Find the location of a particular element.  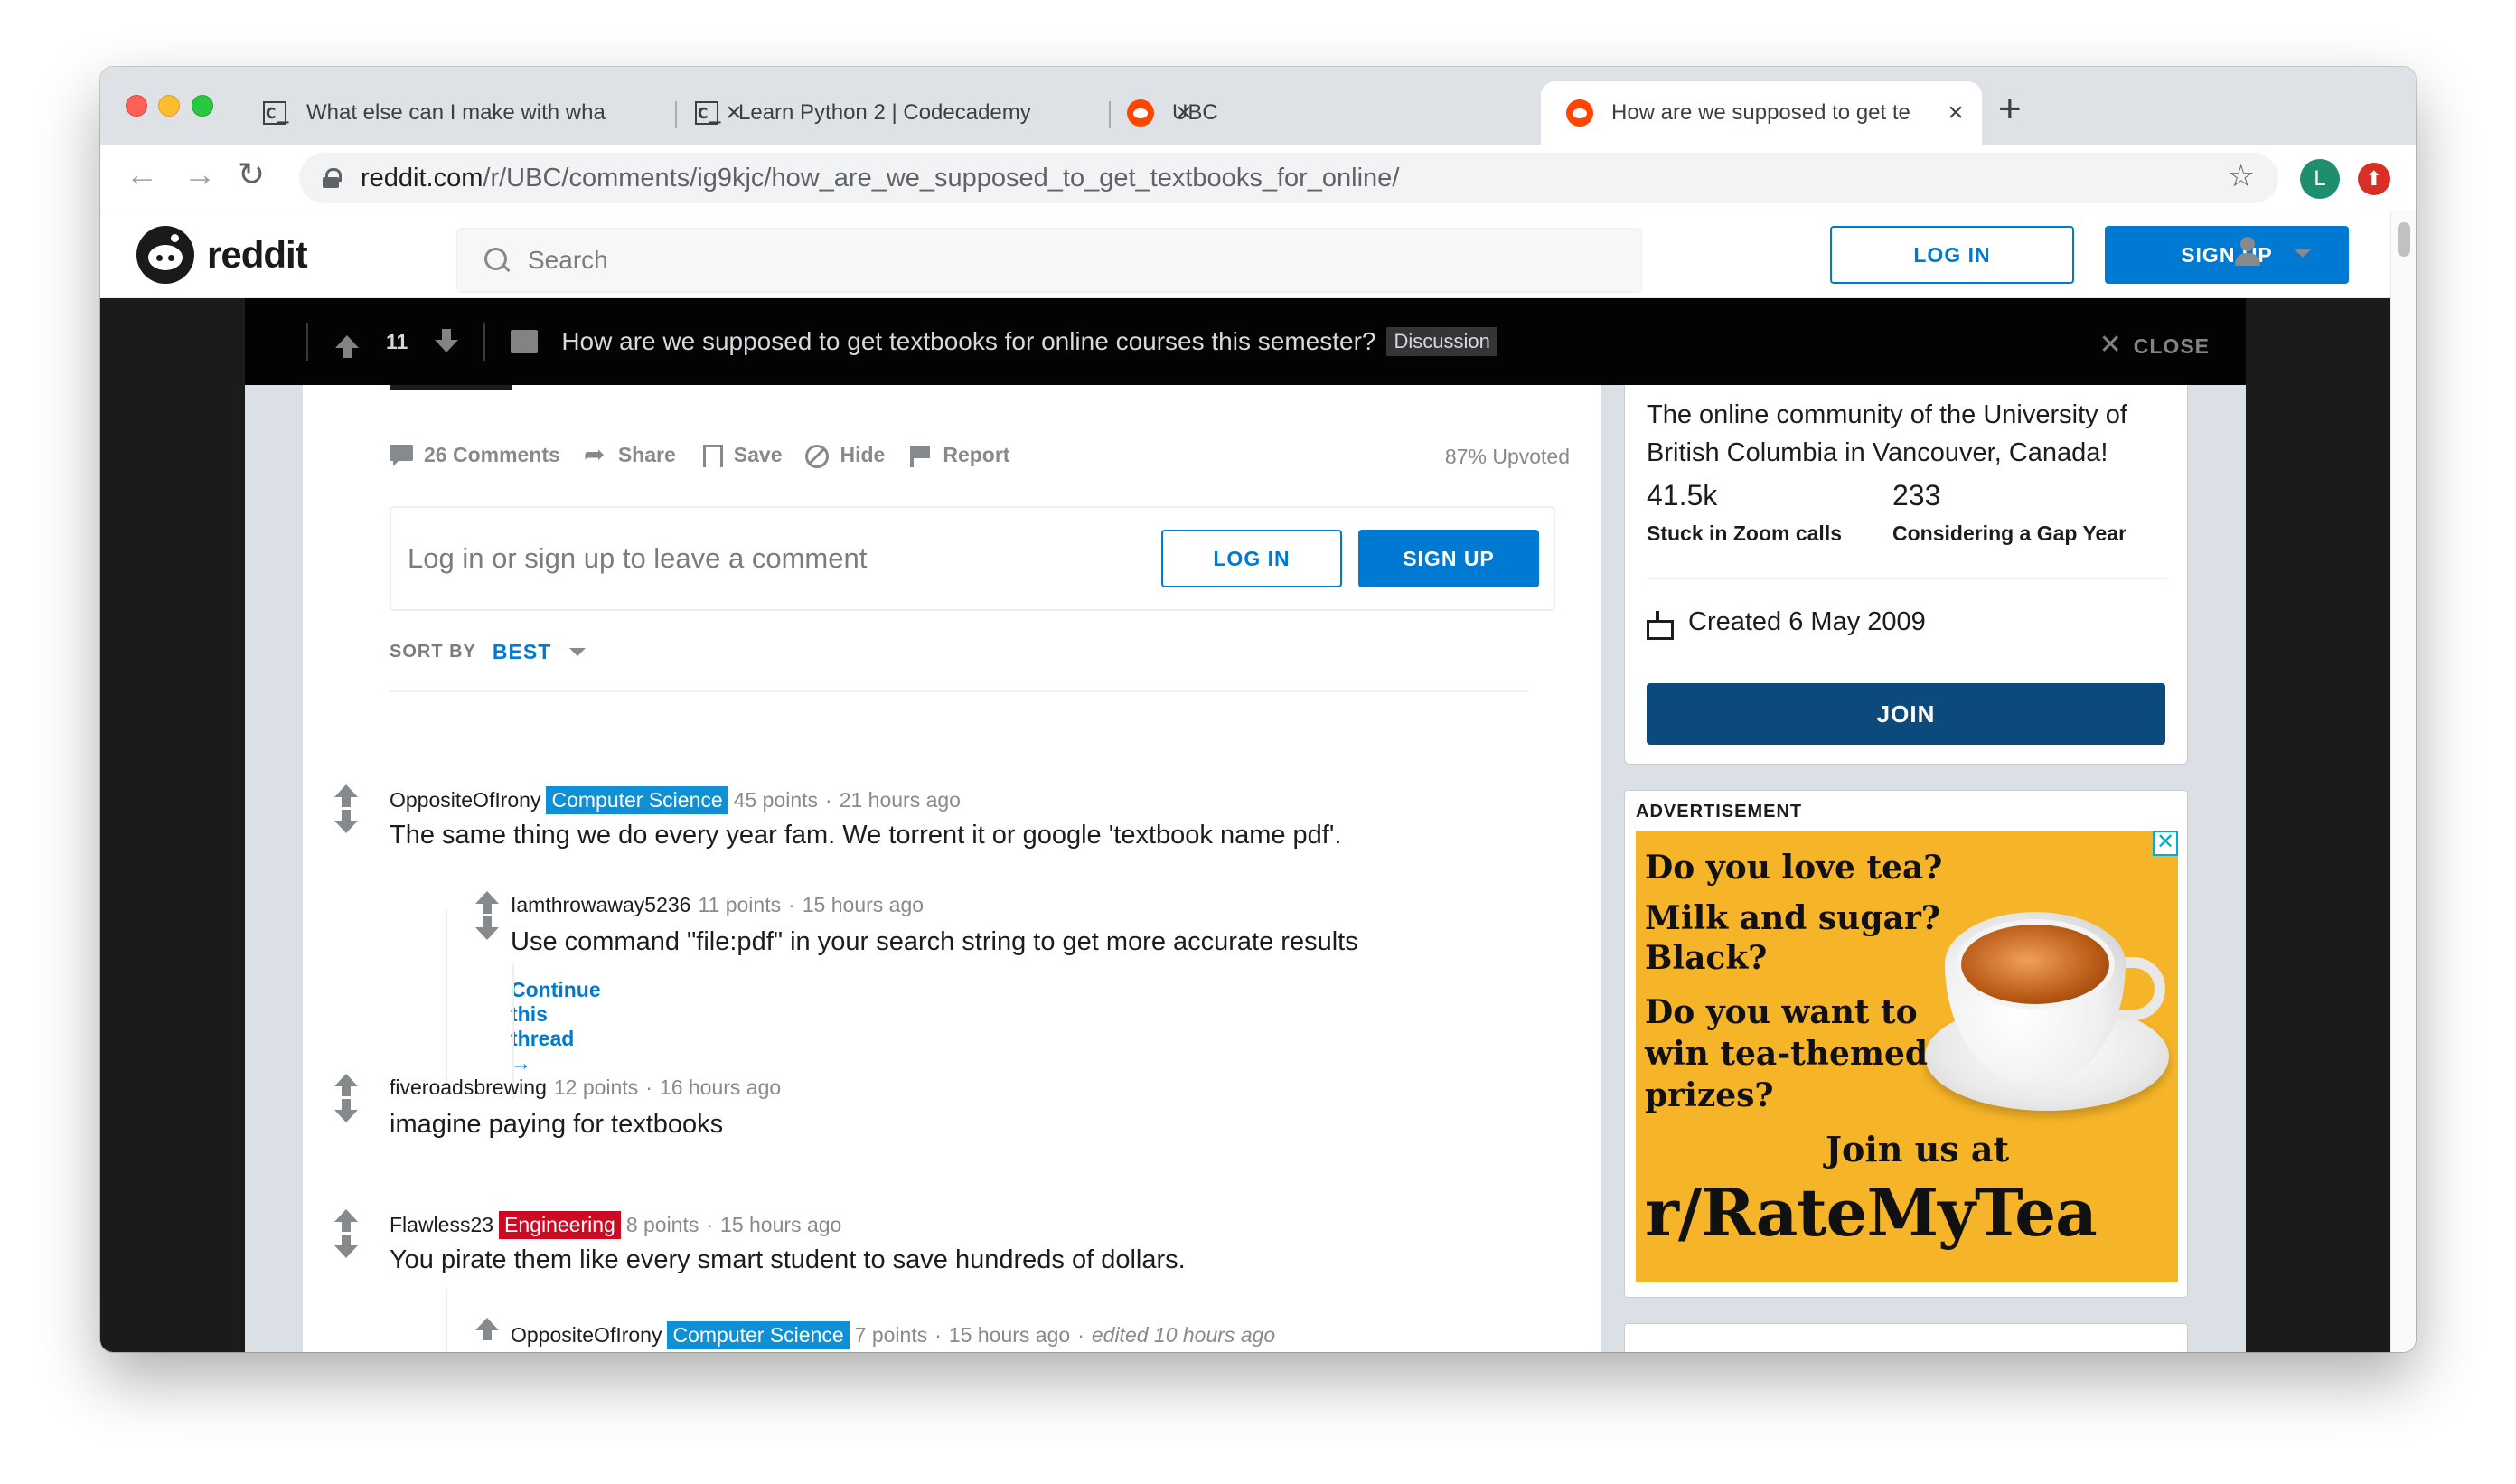

post-actions: 26 Comments Share Save Hide Report is located at coordinates (711, 454).